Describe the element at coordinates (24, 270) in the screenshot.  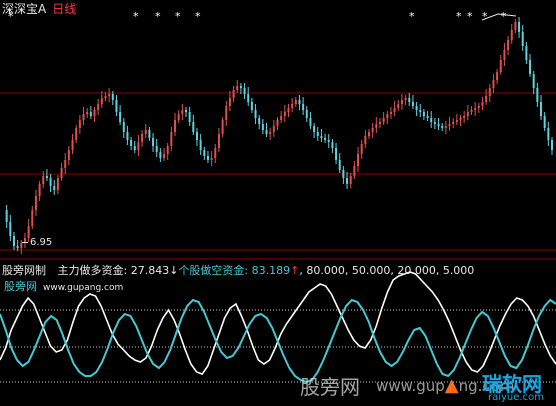
I see `indicator-name: 股旁网制` at that location.